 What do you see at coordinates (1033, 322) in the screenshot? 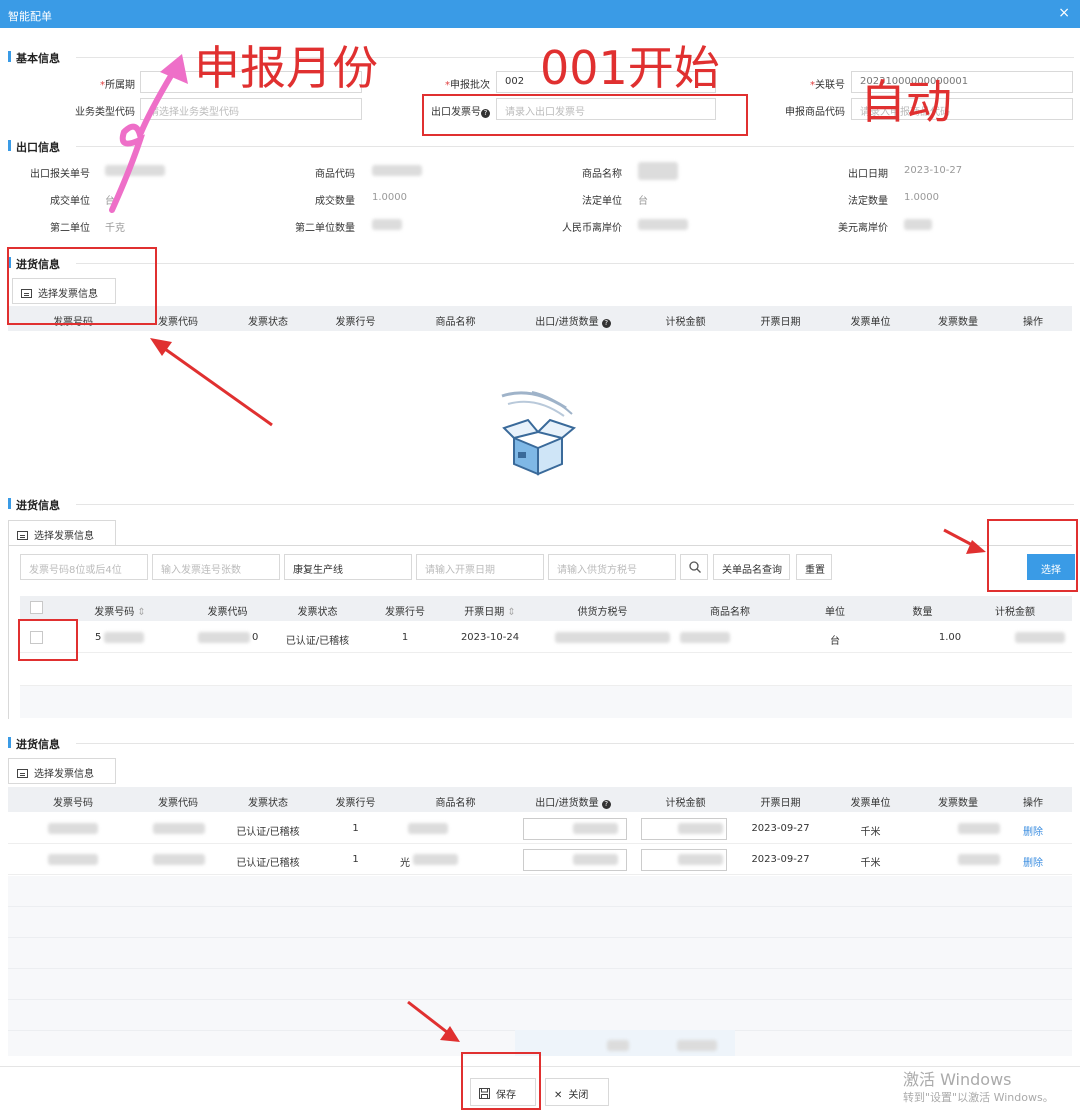
I see `col-operation: 操作` at bounding box center [1033, 322].